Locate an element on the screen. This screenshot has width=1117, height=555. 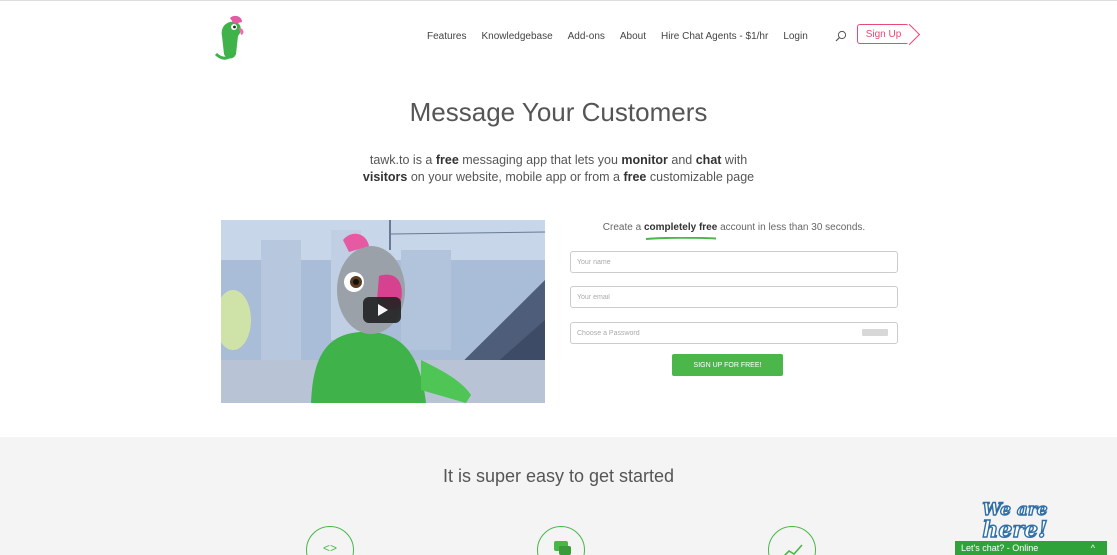
chat-widget-bar: Let's chat? - Online ^ is located at coordinates (1031, 548).